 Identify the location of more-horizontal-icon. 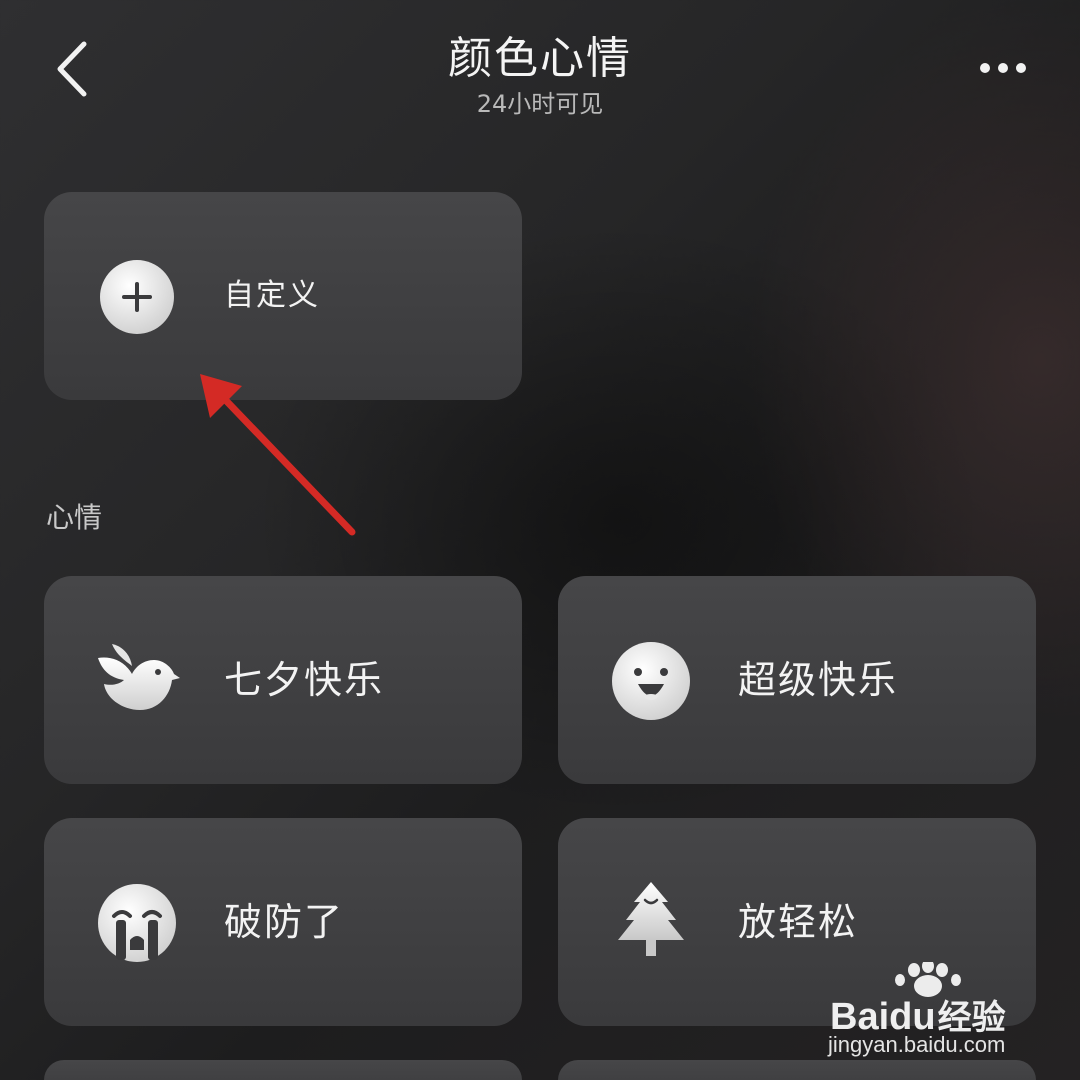
(1003, 68).